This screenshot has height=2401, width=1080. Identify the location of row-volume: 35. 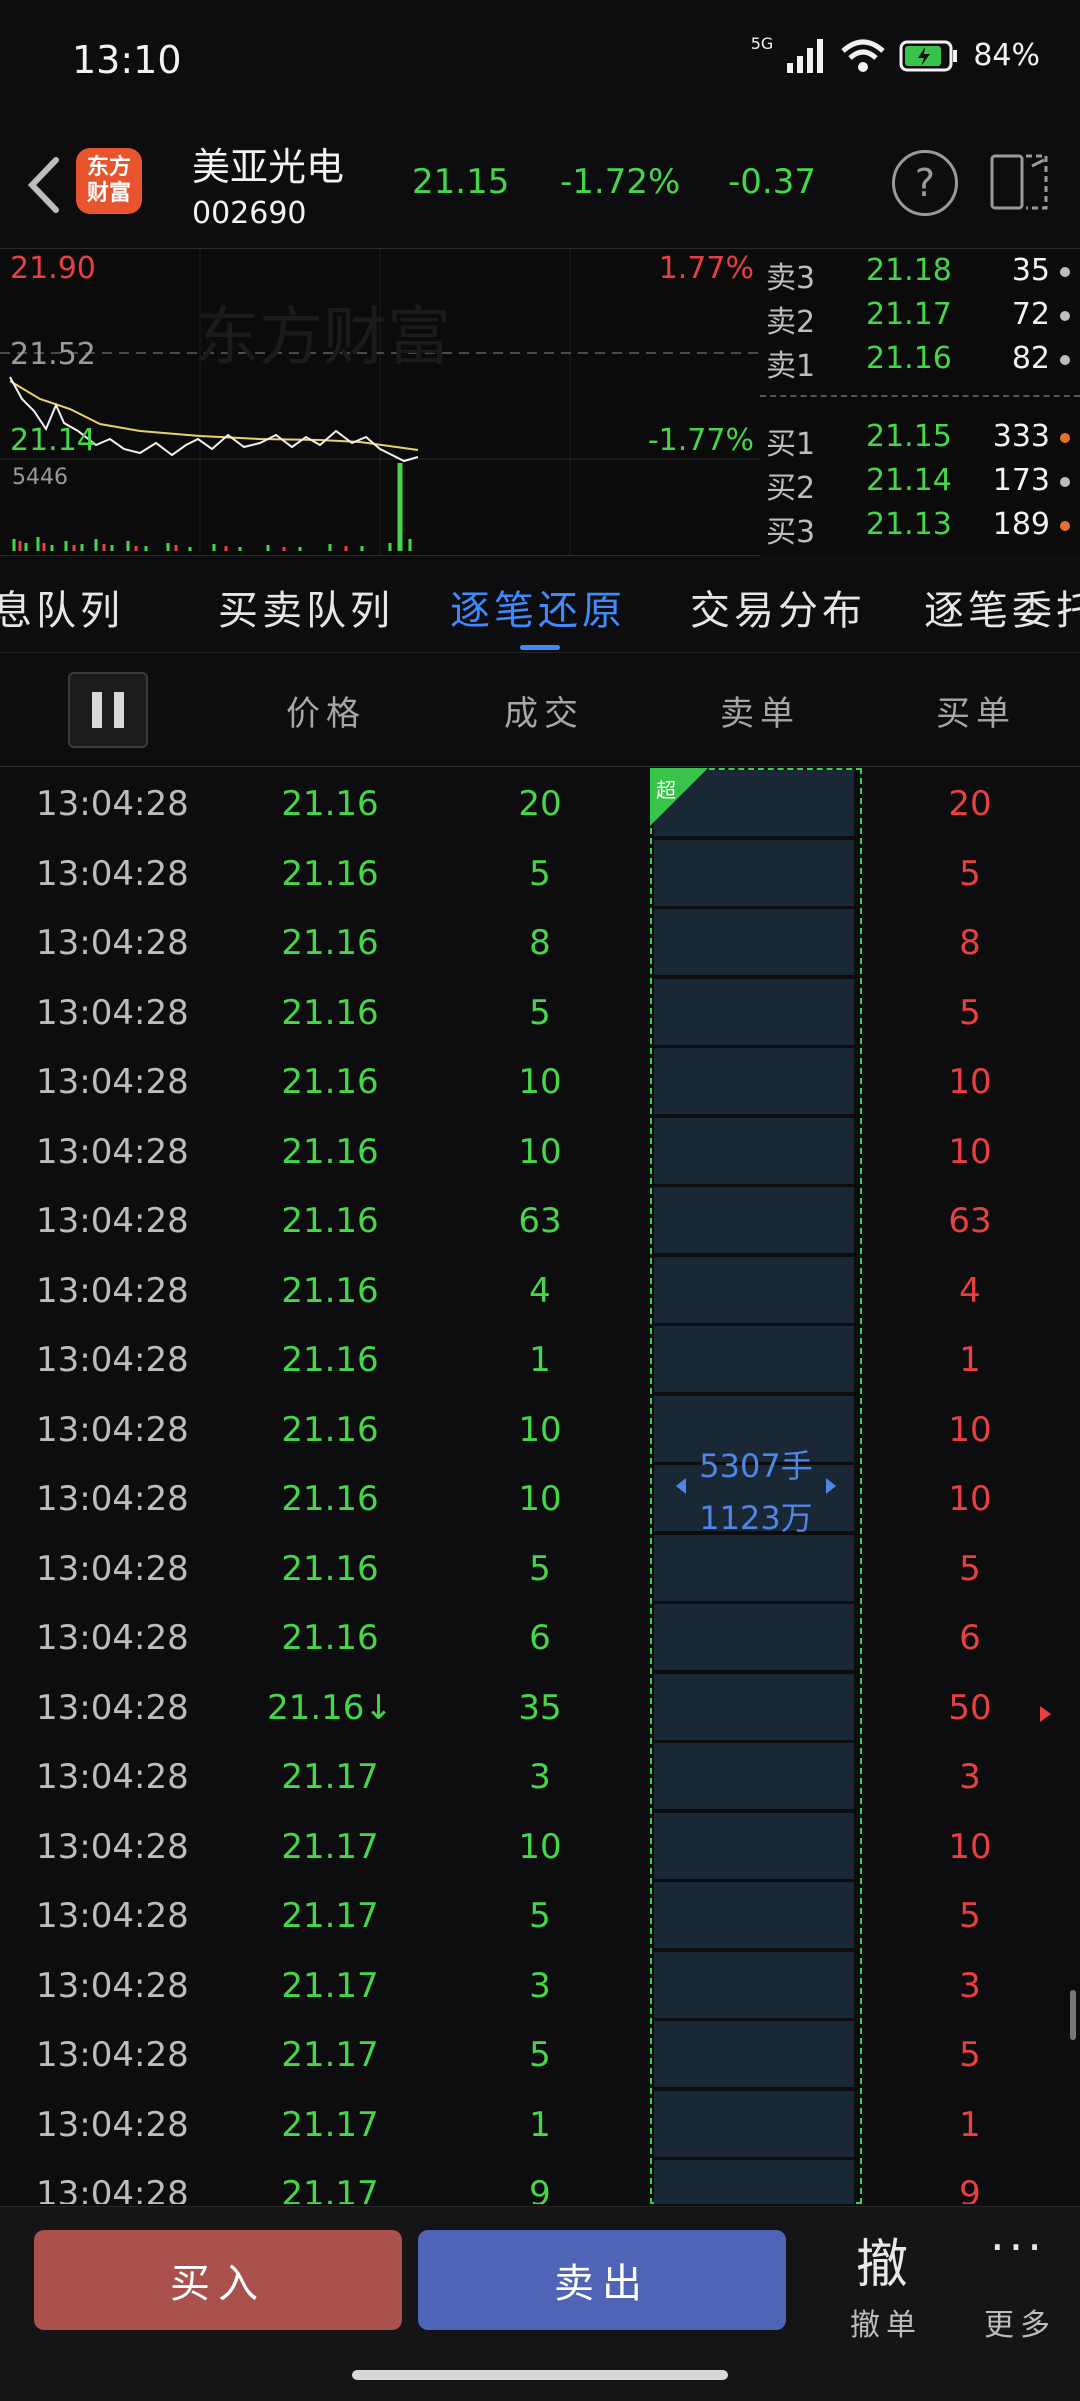
(540, 1707).